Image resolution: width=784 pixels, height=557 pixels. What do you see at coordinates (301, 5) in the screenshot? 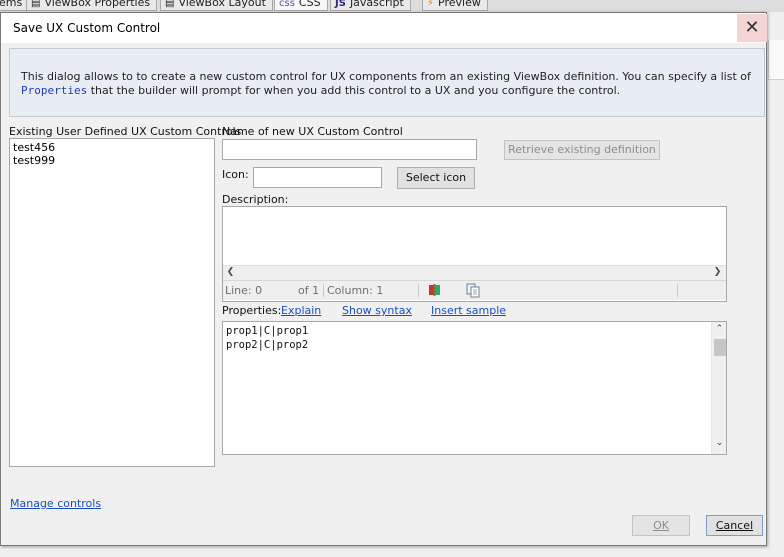
I see `tab-css: css CSS` at bounding box center [301, 5].